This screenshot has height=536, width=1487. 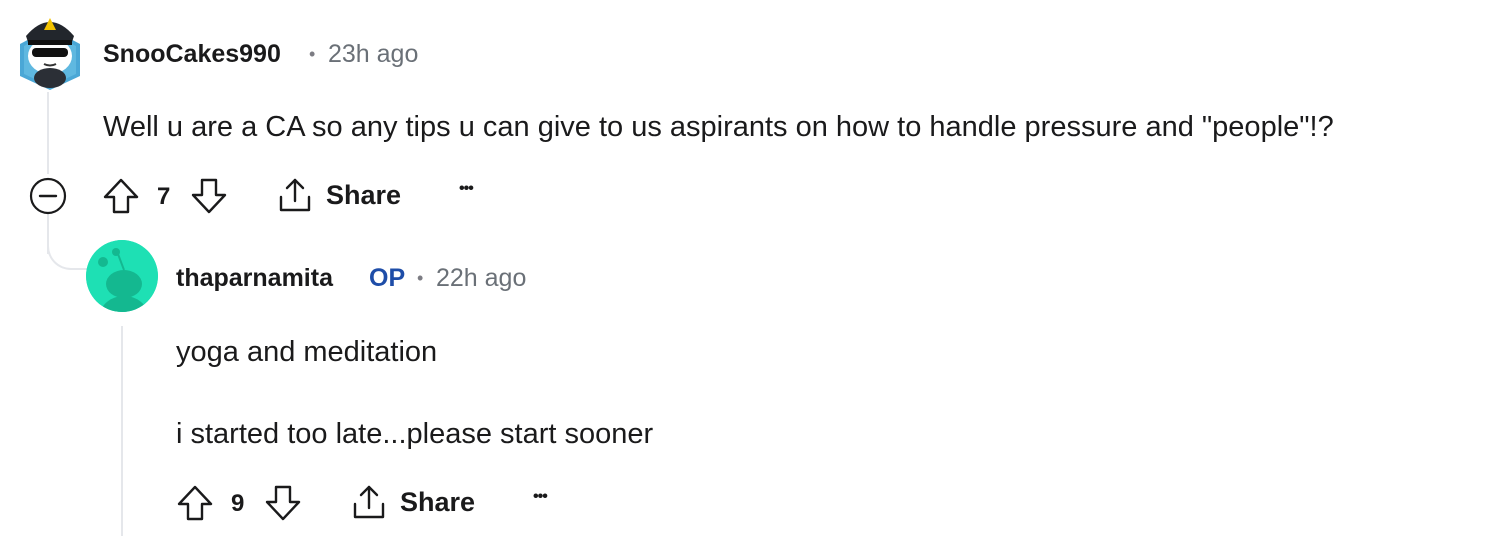 What do you see at coordinates (192, 54) in the screenshot?
I see `comment-author: SnooCakes990` at bounding box center [192, 54].